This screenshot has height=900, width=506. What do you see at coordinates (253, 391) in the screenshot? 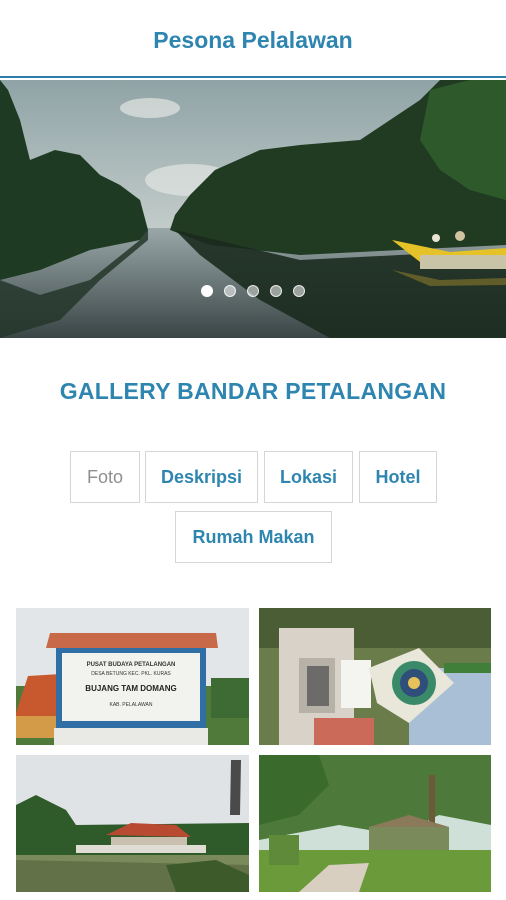
I see `gallery-title: GALLERY BANDAR PETALANGAN` at bounding box center [253, 391].